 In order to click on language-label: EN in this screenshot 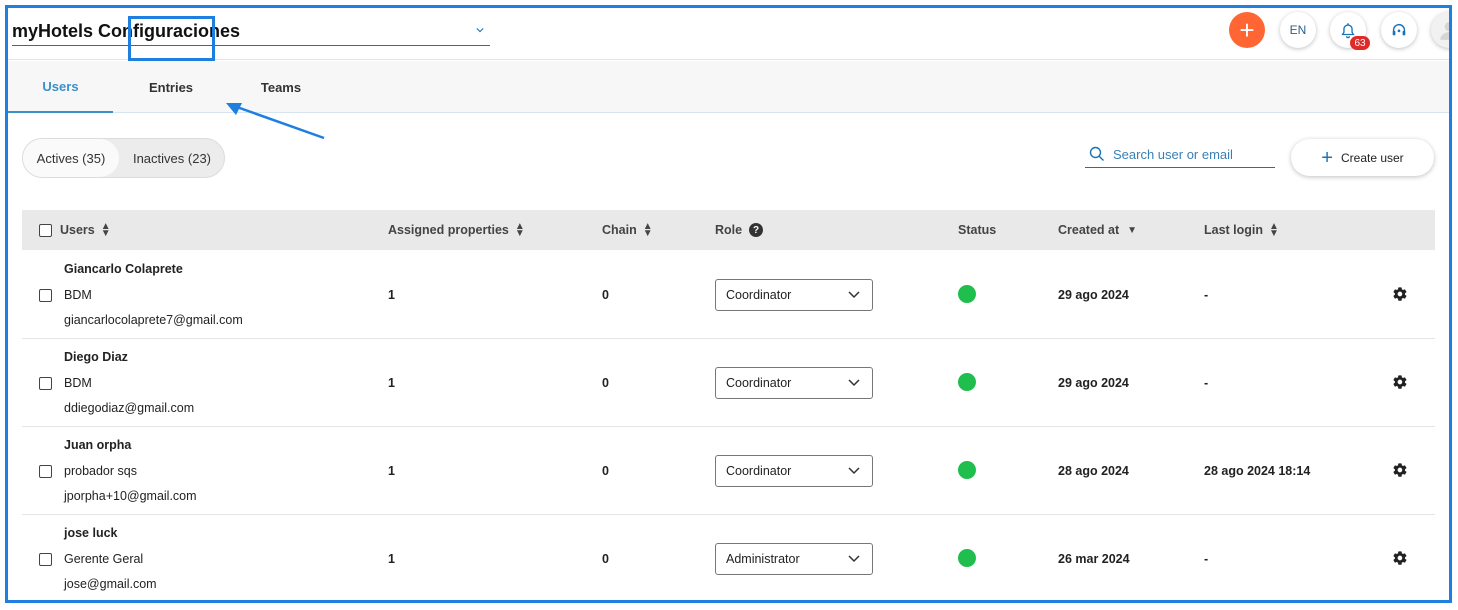, I will do `click(1298, 30)`.